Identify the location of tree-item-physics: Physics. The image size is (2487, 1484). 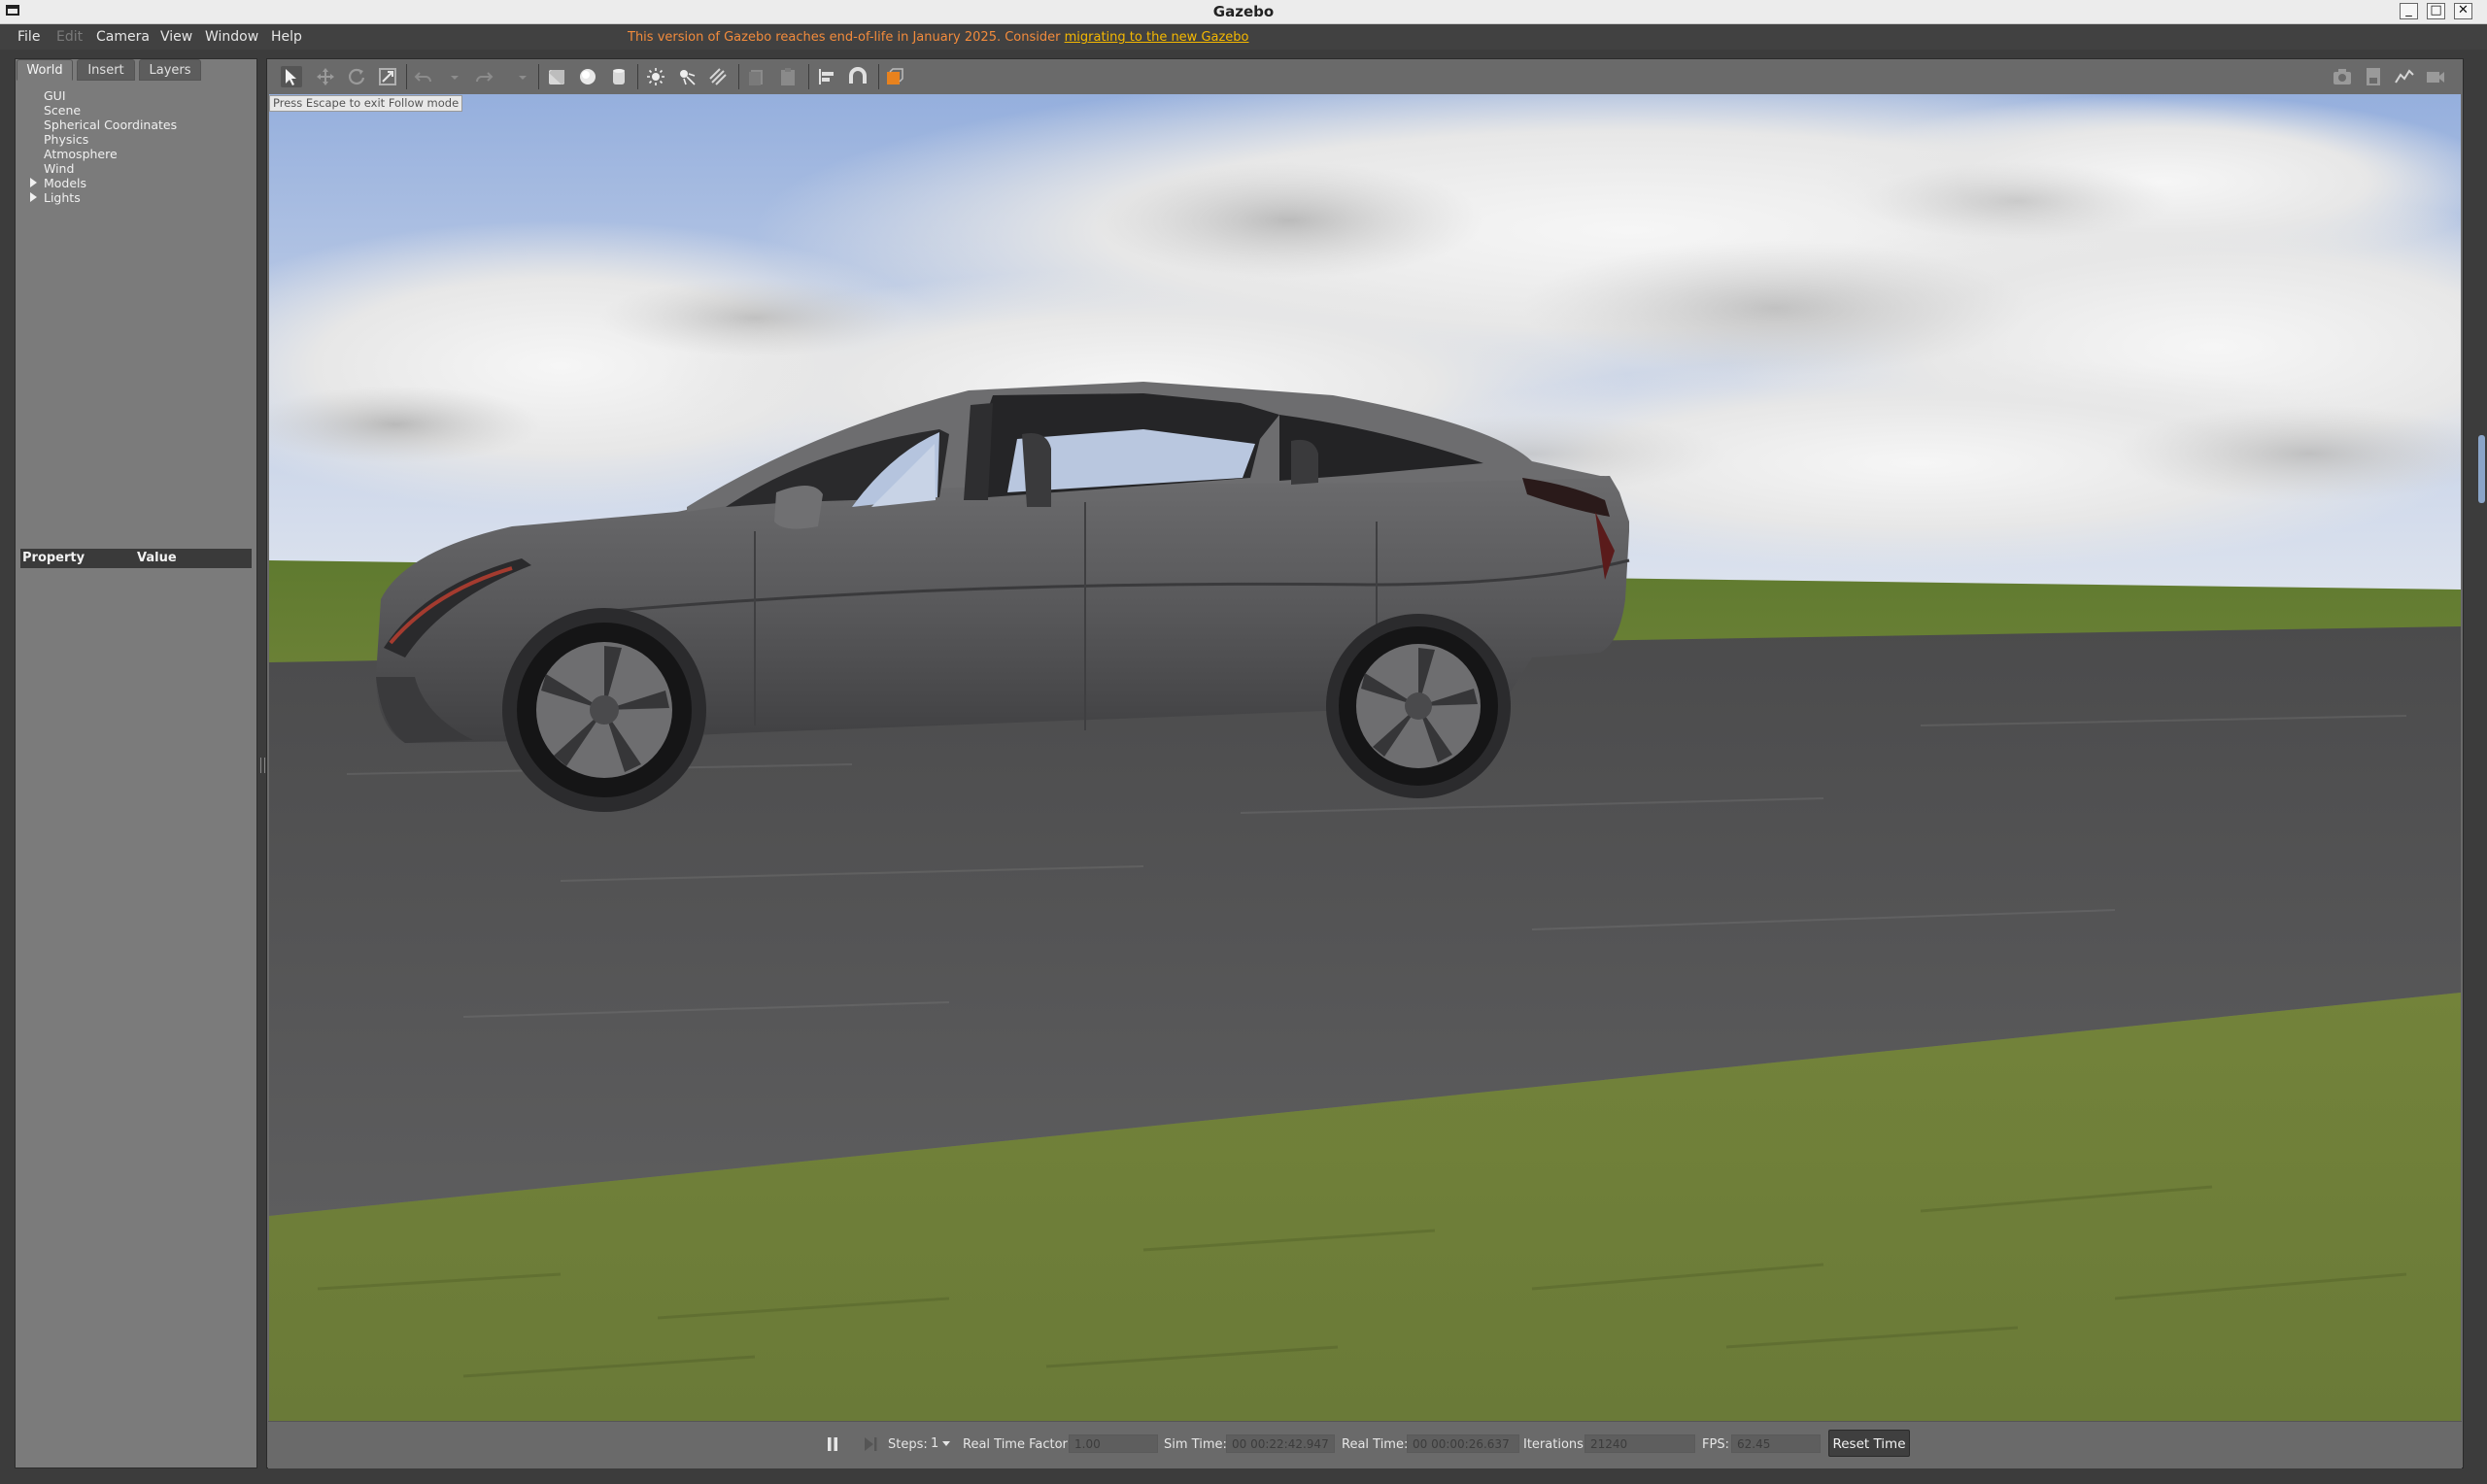
(66, 139).